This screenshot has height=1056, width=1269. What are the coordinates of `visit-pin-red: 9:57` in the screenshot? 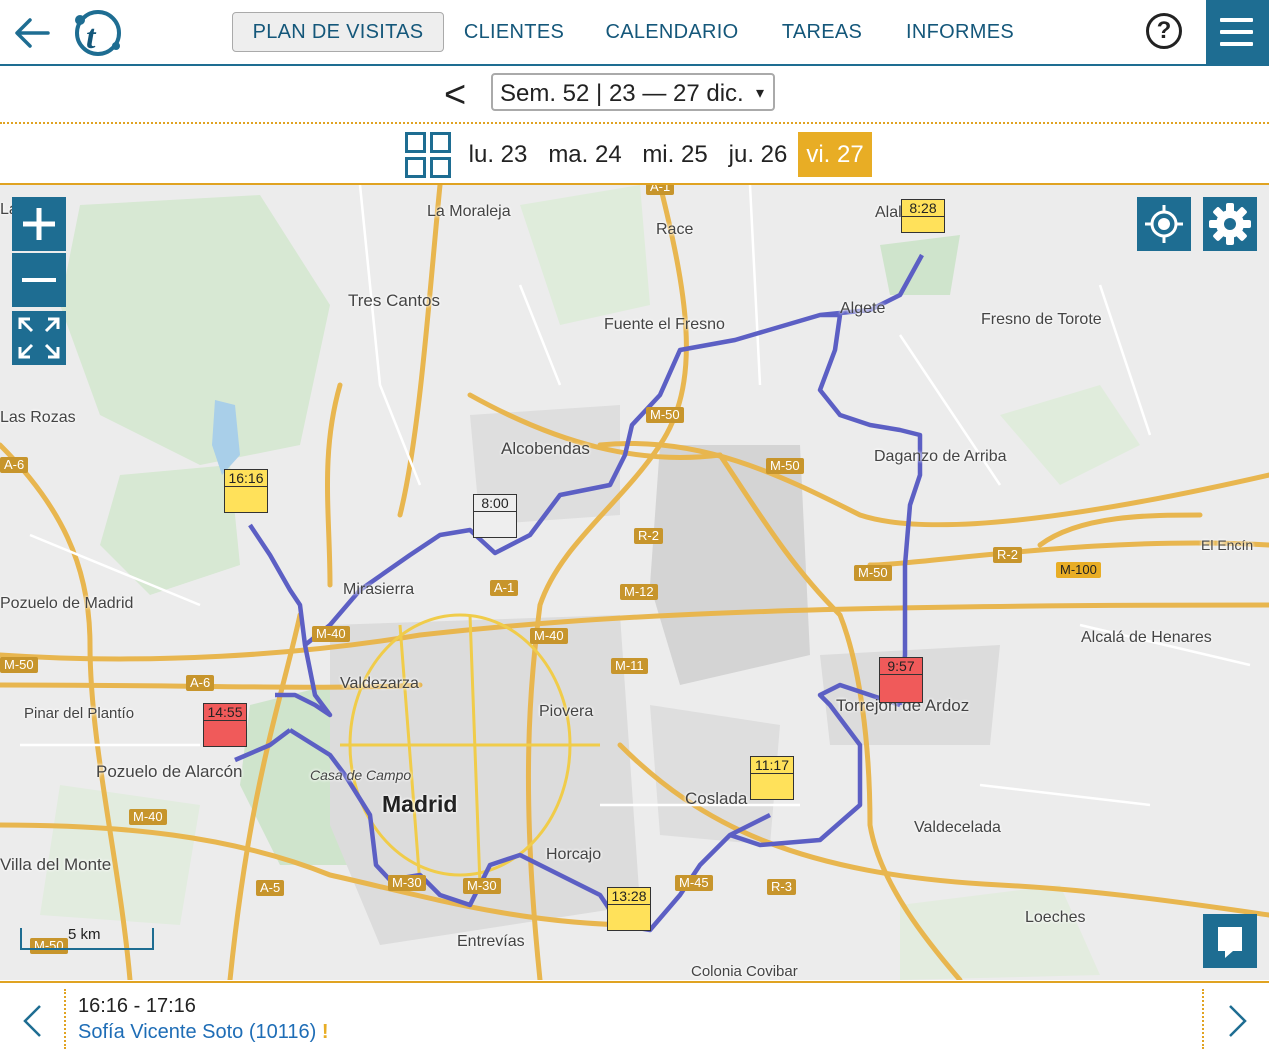 It's located at (901, 680).